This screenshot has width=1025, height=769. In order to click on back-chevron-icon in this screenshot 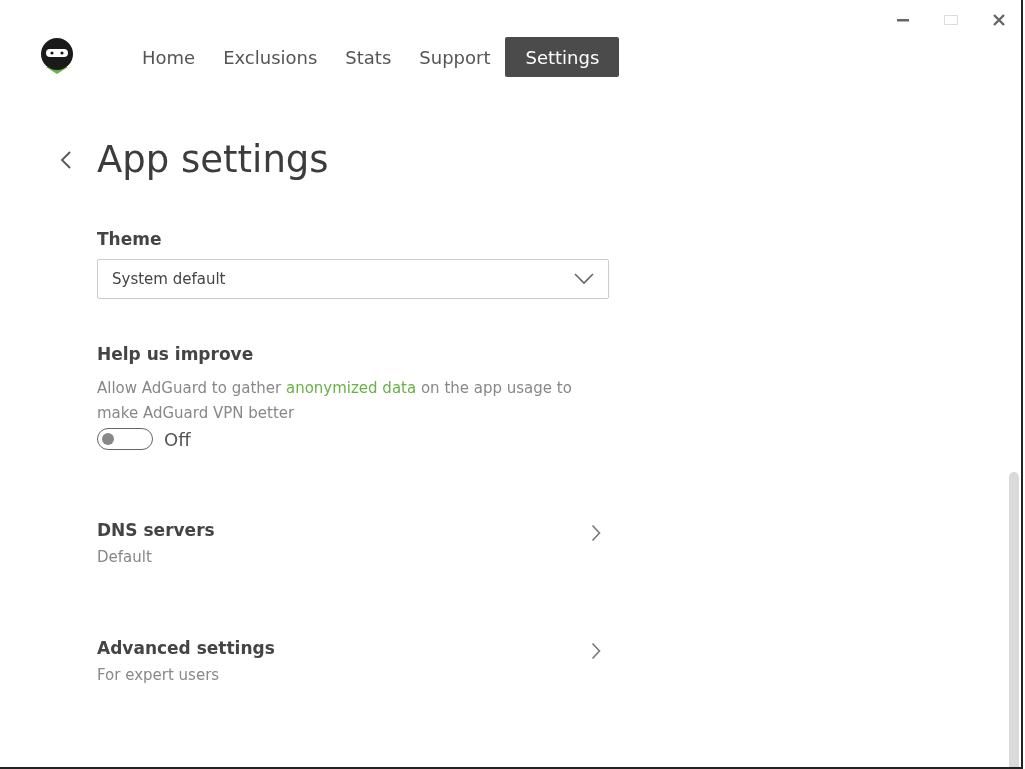, I will do `click(66, 159)`.